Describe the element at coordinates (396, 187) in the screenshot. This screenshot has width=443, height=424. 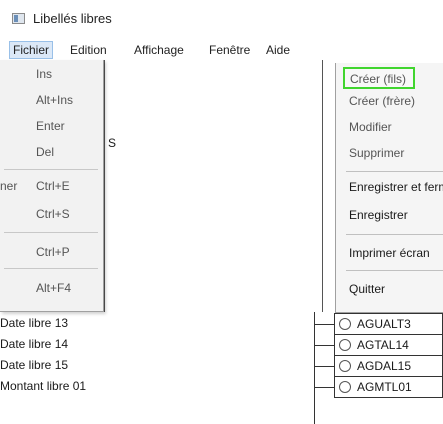
I see `menu-item-enregistrer-fermer: Enregistrer et fermer` at that location.